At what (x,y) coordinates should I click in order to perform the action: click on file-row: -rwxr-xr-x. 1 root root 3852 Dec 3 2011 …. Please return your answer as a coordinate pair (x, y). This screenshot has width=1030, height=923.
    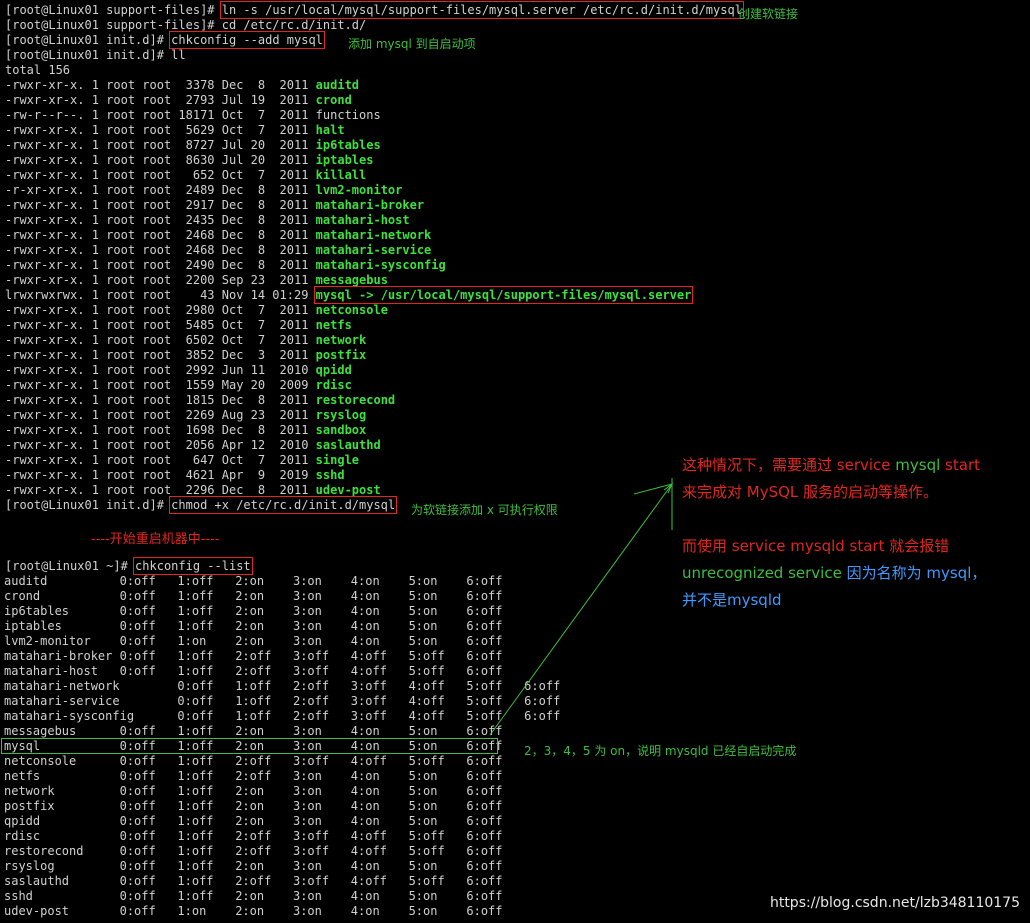
    Looking at the image, I should click on (185, 355).